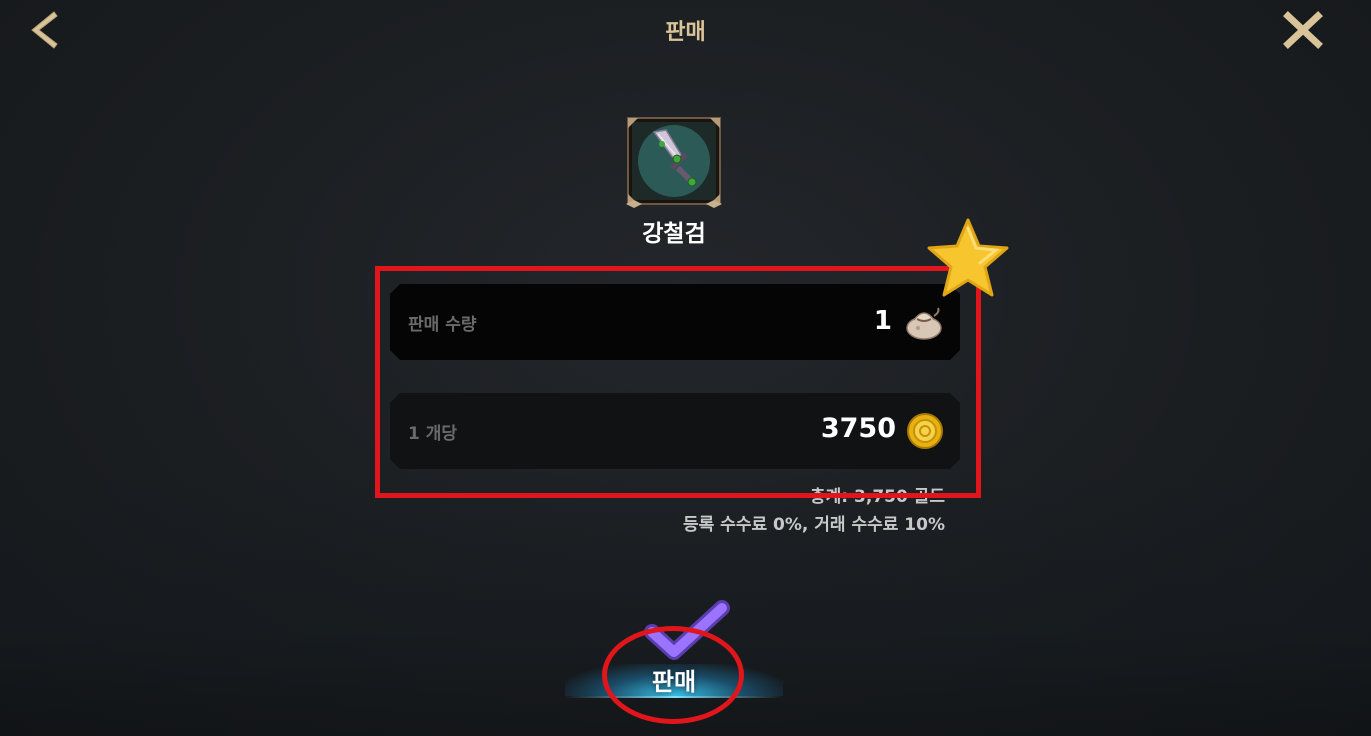 The width and height of the screenshot is (1371, 736). What do you see at coordinates (674, 682) in the screenshot?
I see `sell-button-label: 판매` at bounding box center [674, 682].